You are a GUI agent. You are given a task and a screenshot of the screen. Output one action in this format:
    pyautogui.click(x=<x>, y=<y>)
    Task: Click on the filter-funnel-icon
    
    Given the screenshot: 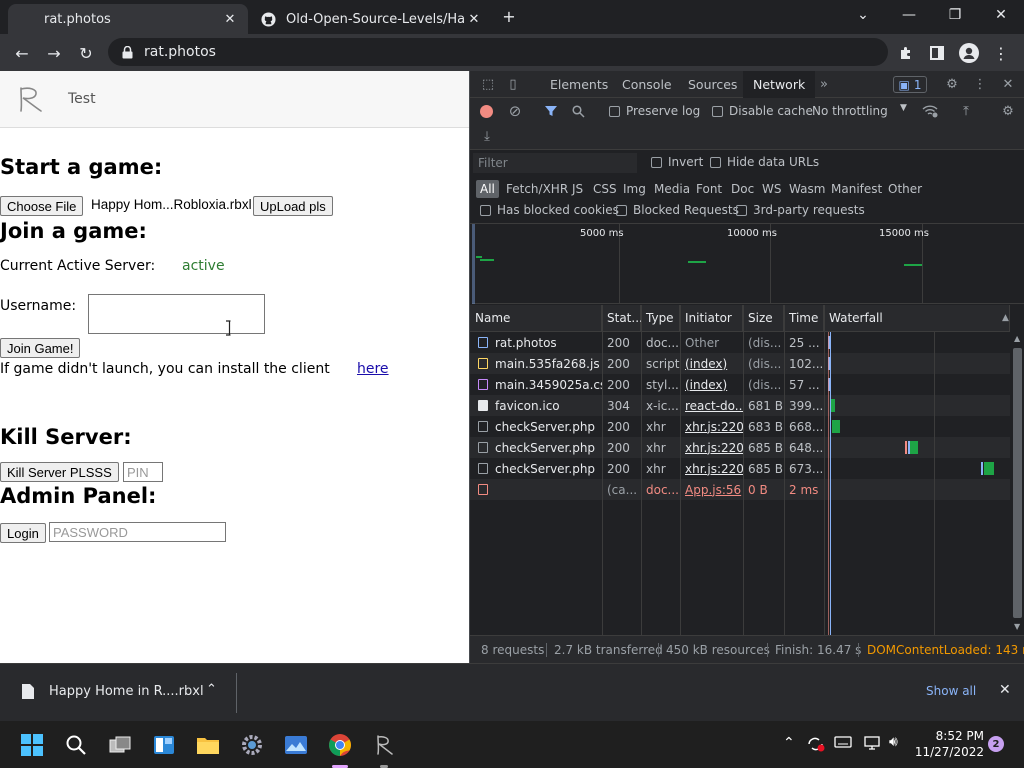 What is the action you would take?
    pyautogui.click(x=551, y=111)
    